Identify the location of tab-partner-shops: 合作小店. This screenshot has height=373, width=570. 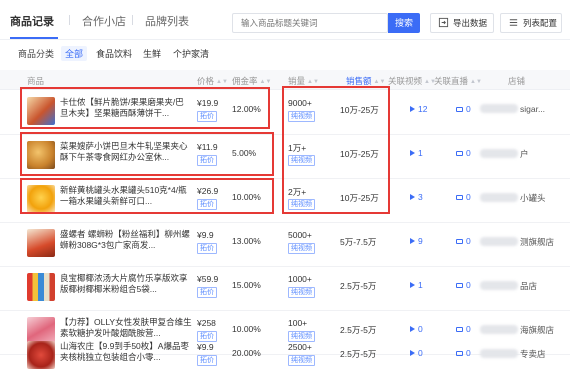
(104, 21).